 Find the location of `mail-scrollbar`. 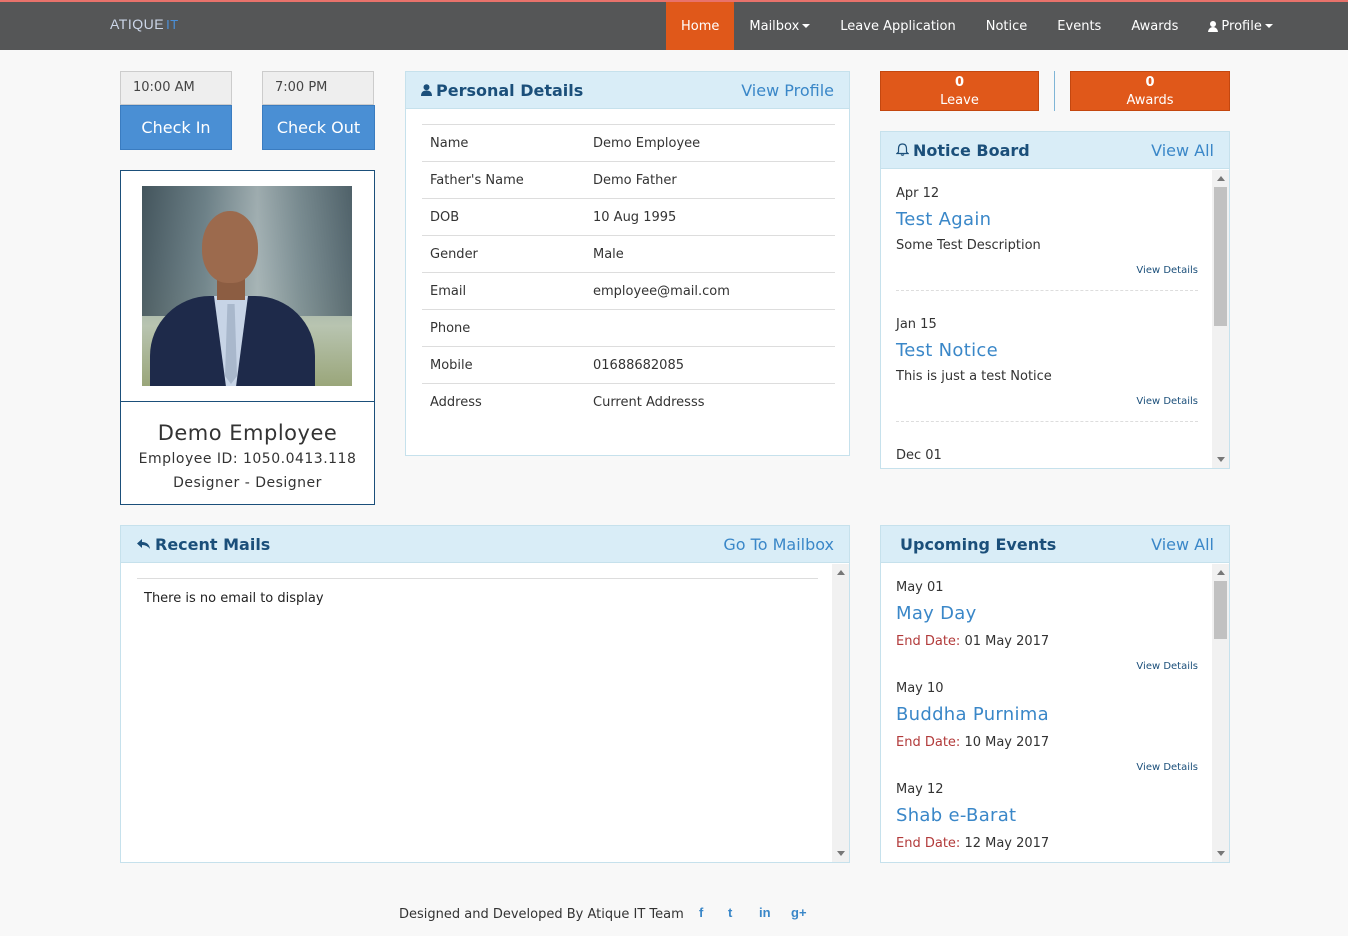

mail-scrollbar is located at coordinates (840, 713).